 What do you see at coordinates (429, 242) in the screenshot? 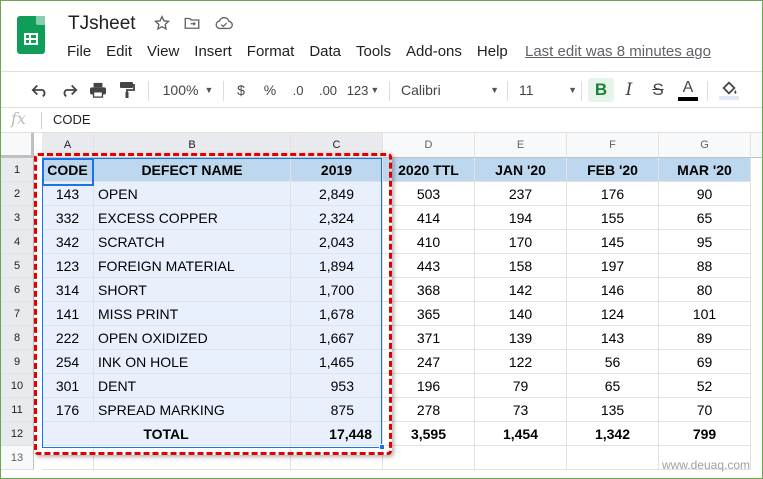
I see `table-cell: 410` at bounding box center [429, 242].